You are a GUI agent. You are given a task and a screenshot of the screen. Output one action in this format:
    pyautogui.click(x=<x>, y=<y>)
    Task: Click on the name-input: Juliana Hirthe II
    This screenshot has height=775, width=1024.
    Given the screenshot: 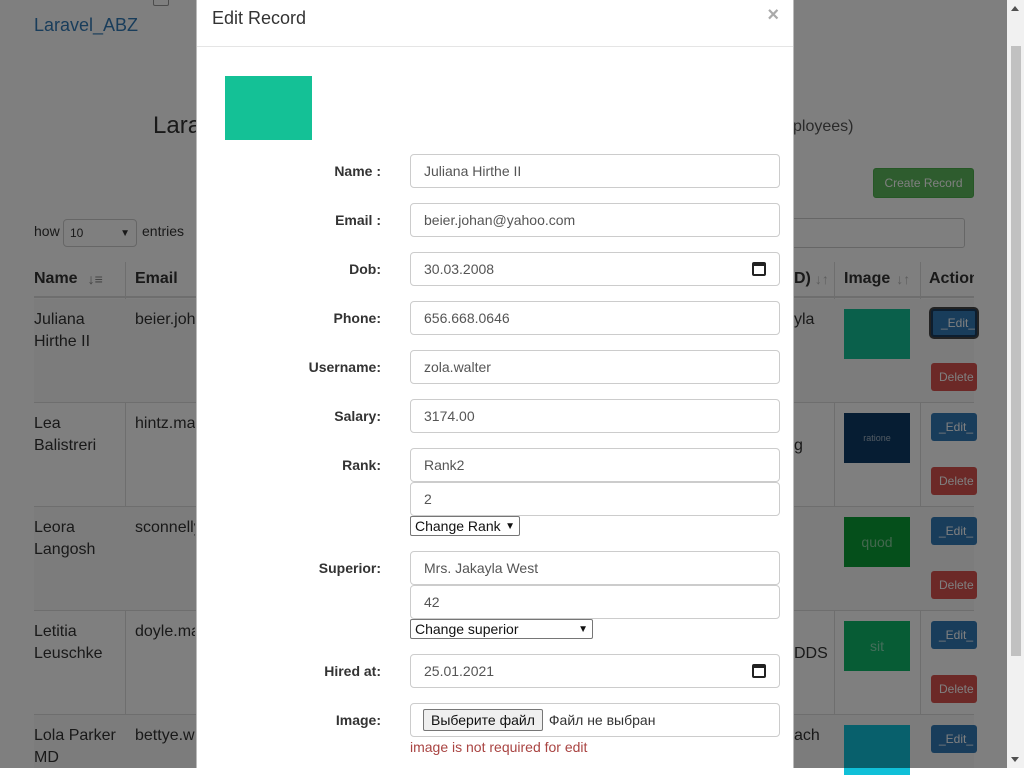 What is the action you would take?
    pyautogui.click(x=595, y=171)
    